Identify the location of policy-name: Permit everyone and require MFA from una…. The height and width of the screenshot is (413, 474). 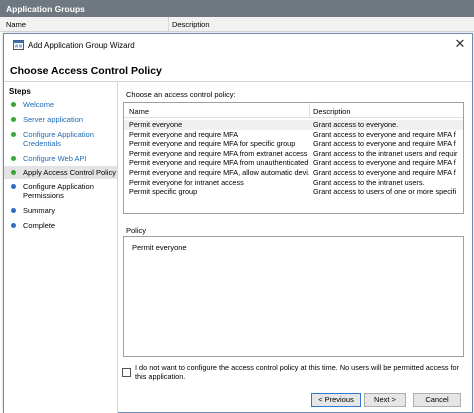
(219, 163).